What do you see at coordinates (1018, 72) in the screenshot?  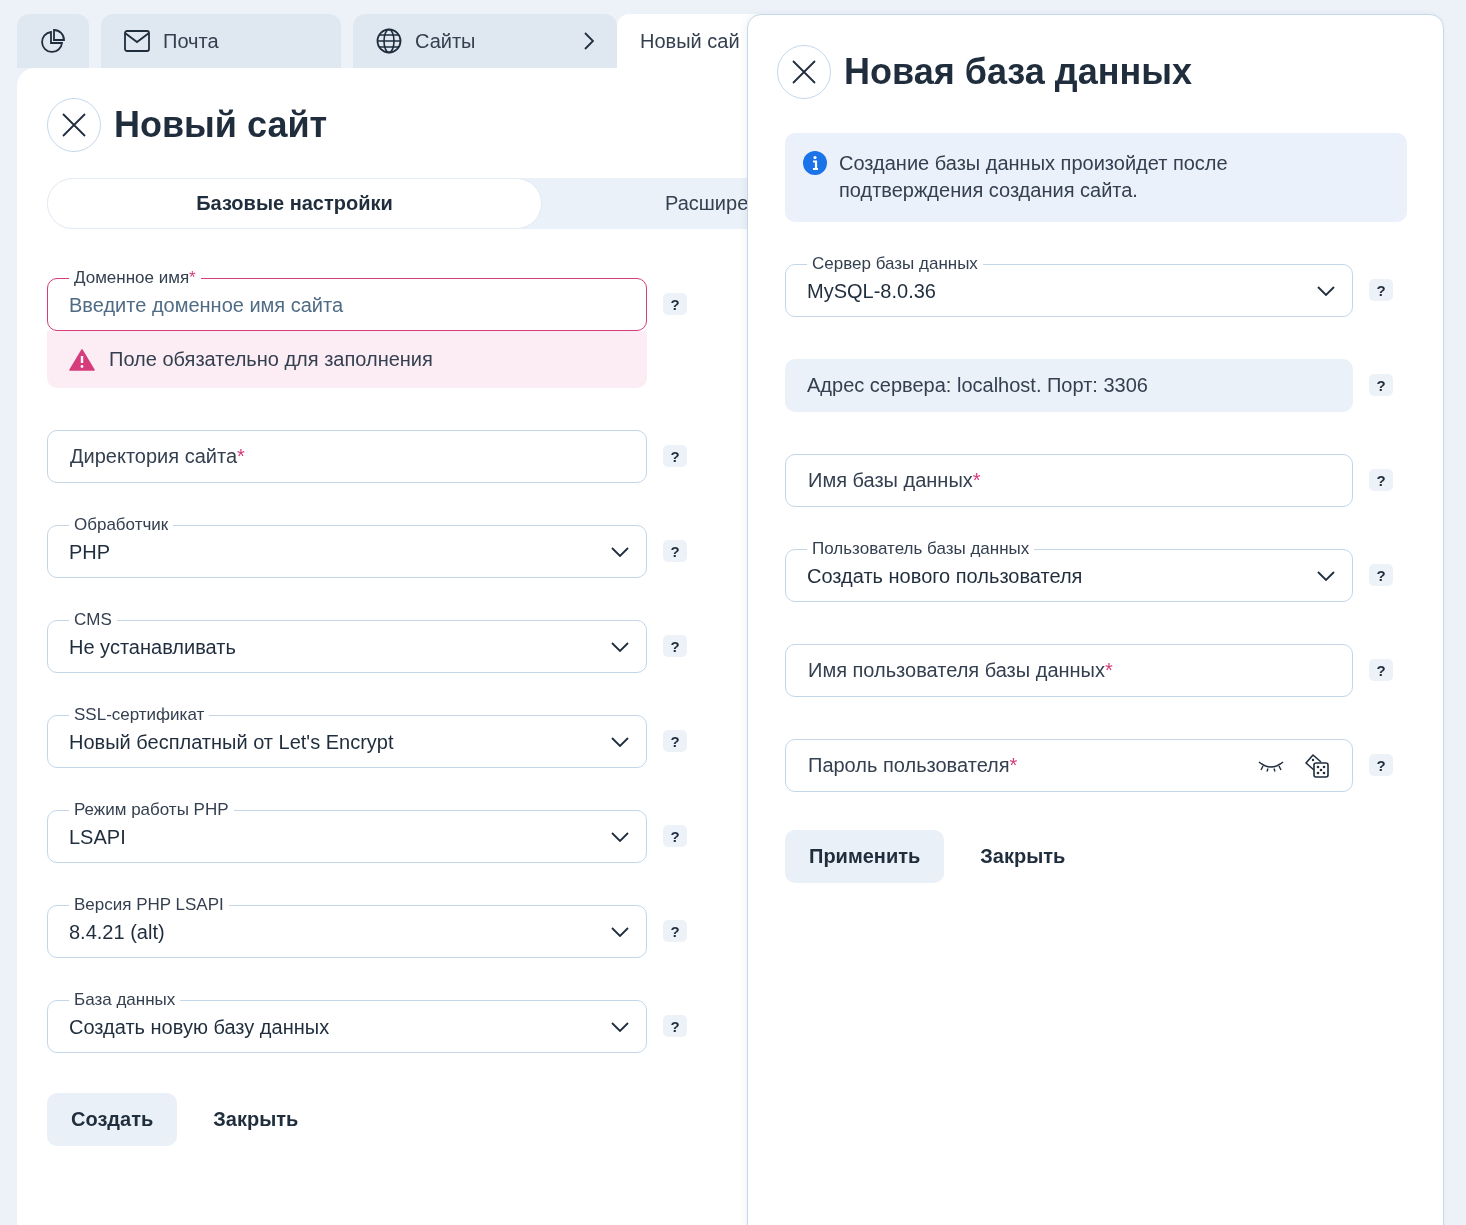 I see `drawer-title: Новая база данных` at bounding box center [1018, 72].